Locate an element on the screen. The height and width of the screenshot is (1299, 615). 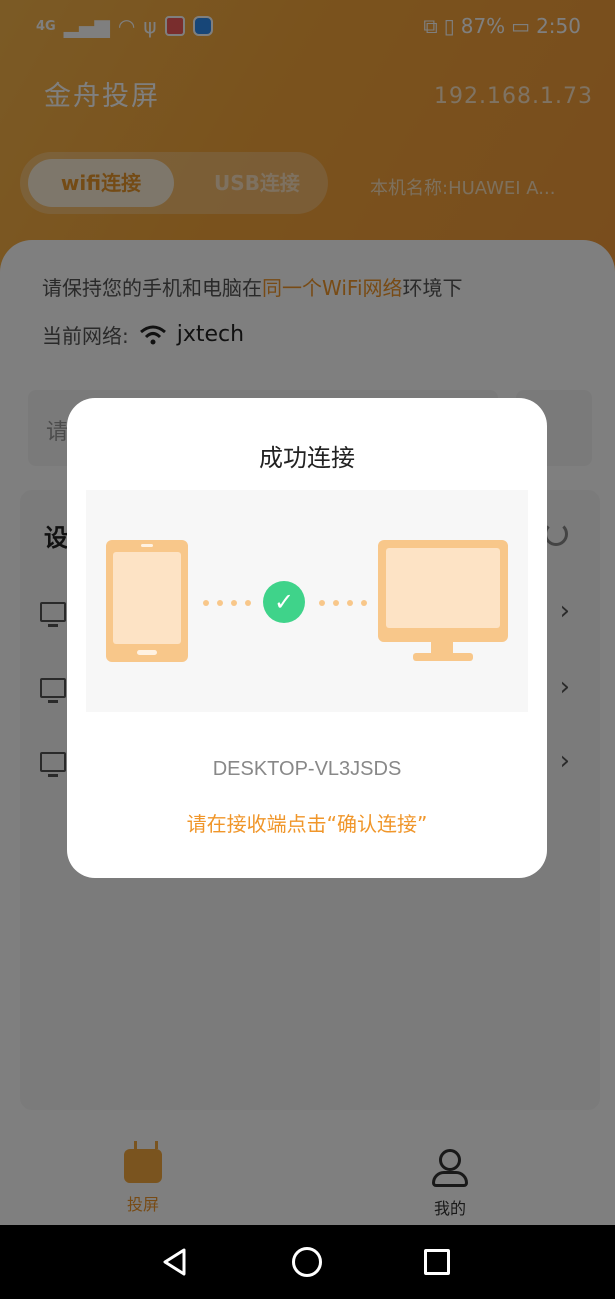
recents-icon is located at coordinates (437, 1262).